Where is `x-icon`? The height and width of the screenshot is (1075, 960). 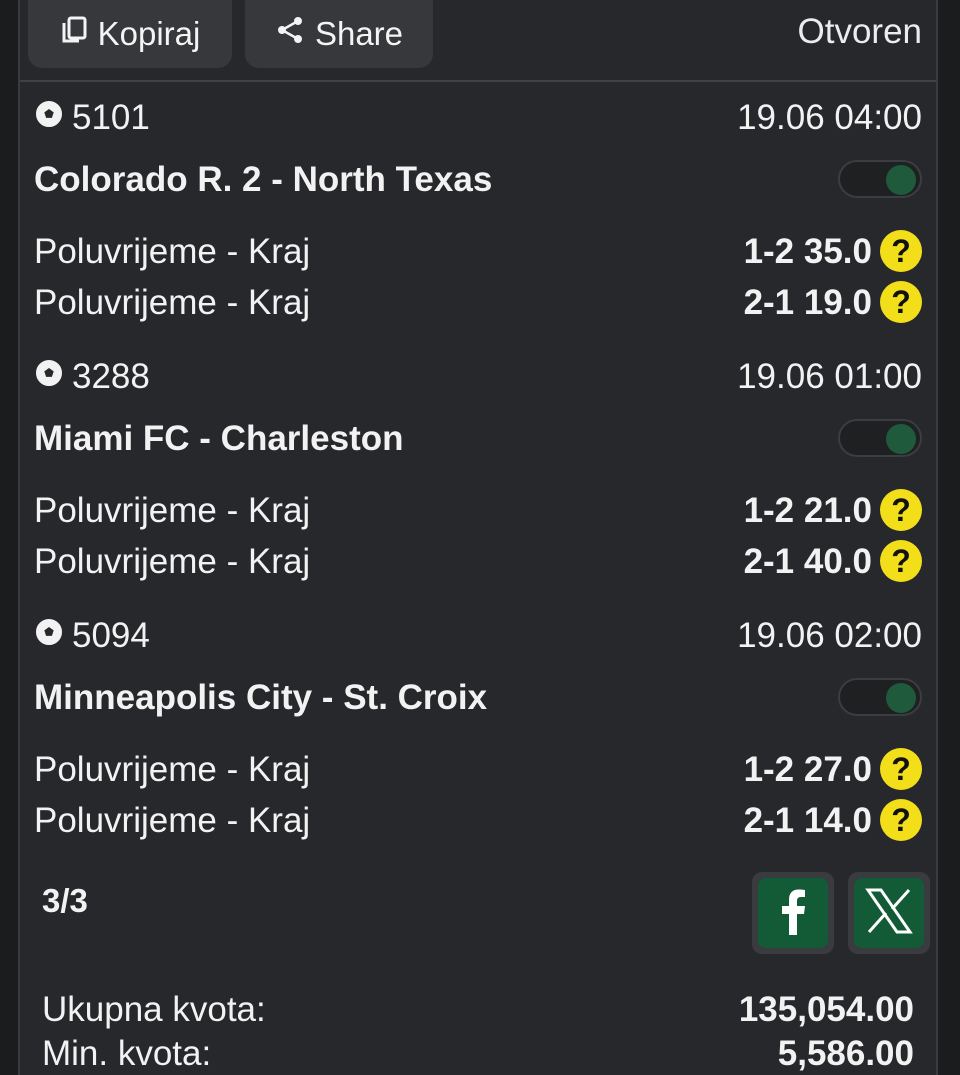
x-icon is located at coordinates (889, 913).